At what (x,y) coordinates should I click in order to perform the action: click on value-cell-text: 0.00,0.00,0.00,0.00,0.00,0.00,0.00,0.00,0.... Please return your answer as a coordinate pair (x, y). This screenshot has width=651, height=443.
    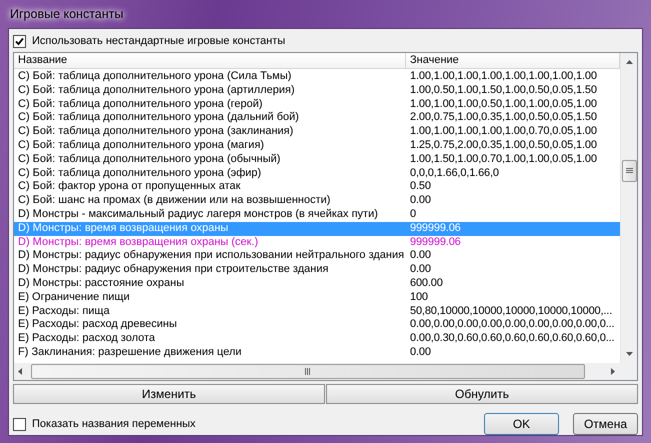
    Looking at the image, I should click on (512, 325).